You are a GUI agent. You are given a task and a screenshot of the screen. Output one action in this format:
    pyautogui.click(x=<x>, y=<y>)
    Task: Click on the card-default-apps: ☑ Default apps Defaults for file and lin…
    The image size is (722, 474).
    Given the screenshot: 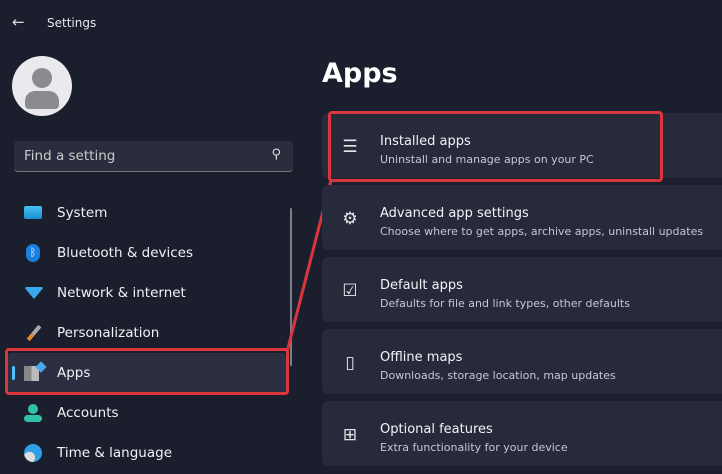 What is the action you would take?
    pyautogui.click(x=522, y=289)
    